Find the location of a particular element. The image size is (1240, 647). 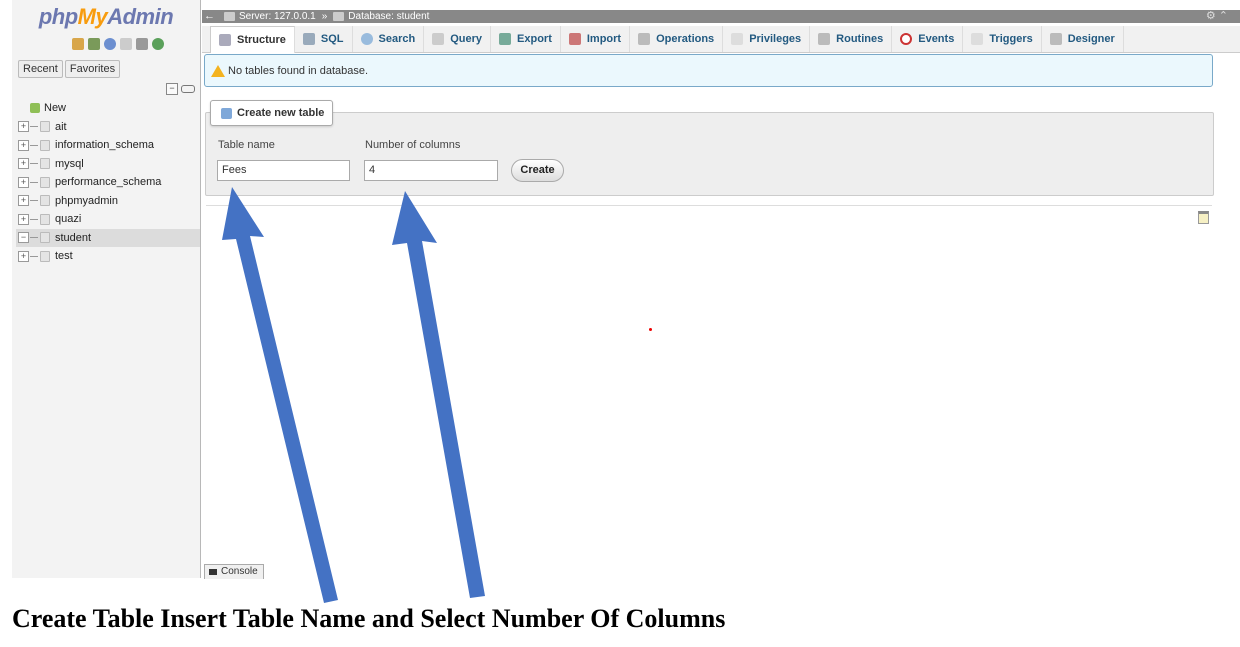

create-table-fieldset is located at coordinates (709, 154).